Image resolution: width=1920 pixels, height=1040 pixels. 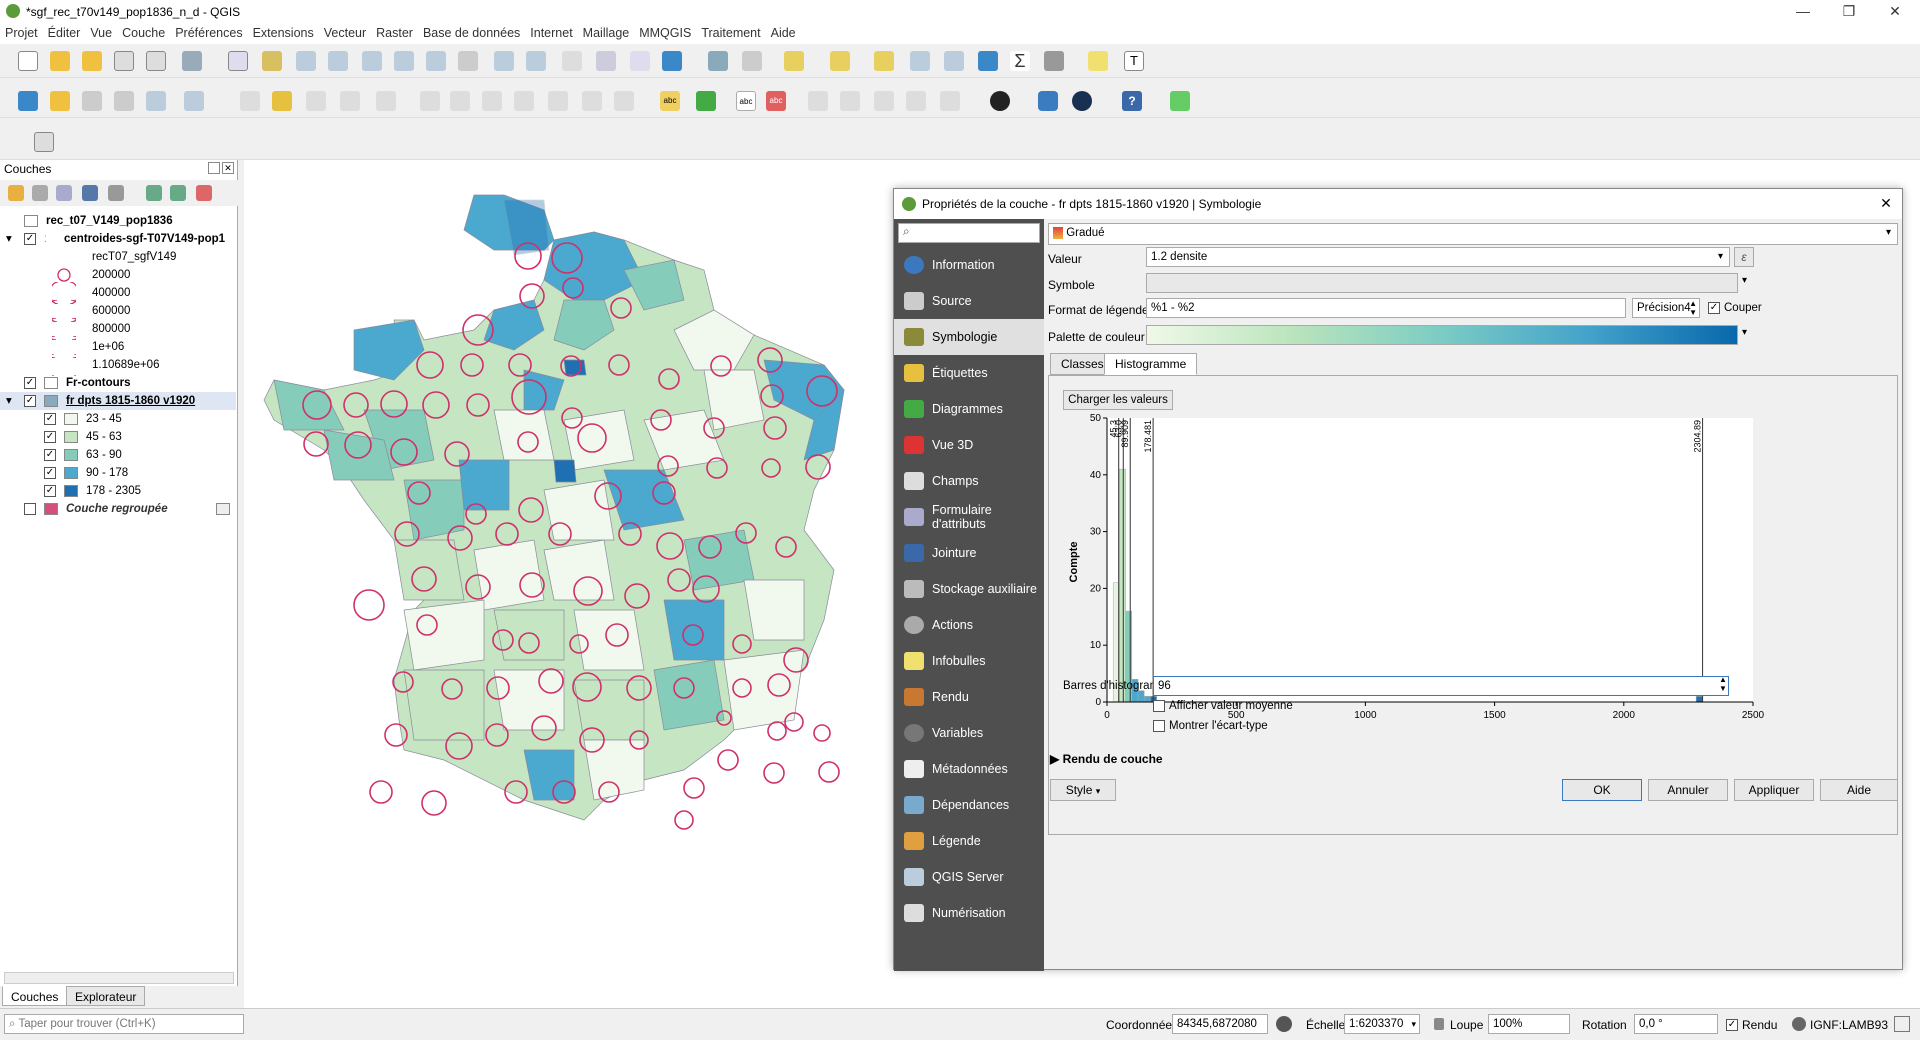 What do you see at coordinates (850, 101) in the screenshot?
I see `label-rotate-icon` at bounding box center [850, 101].